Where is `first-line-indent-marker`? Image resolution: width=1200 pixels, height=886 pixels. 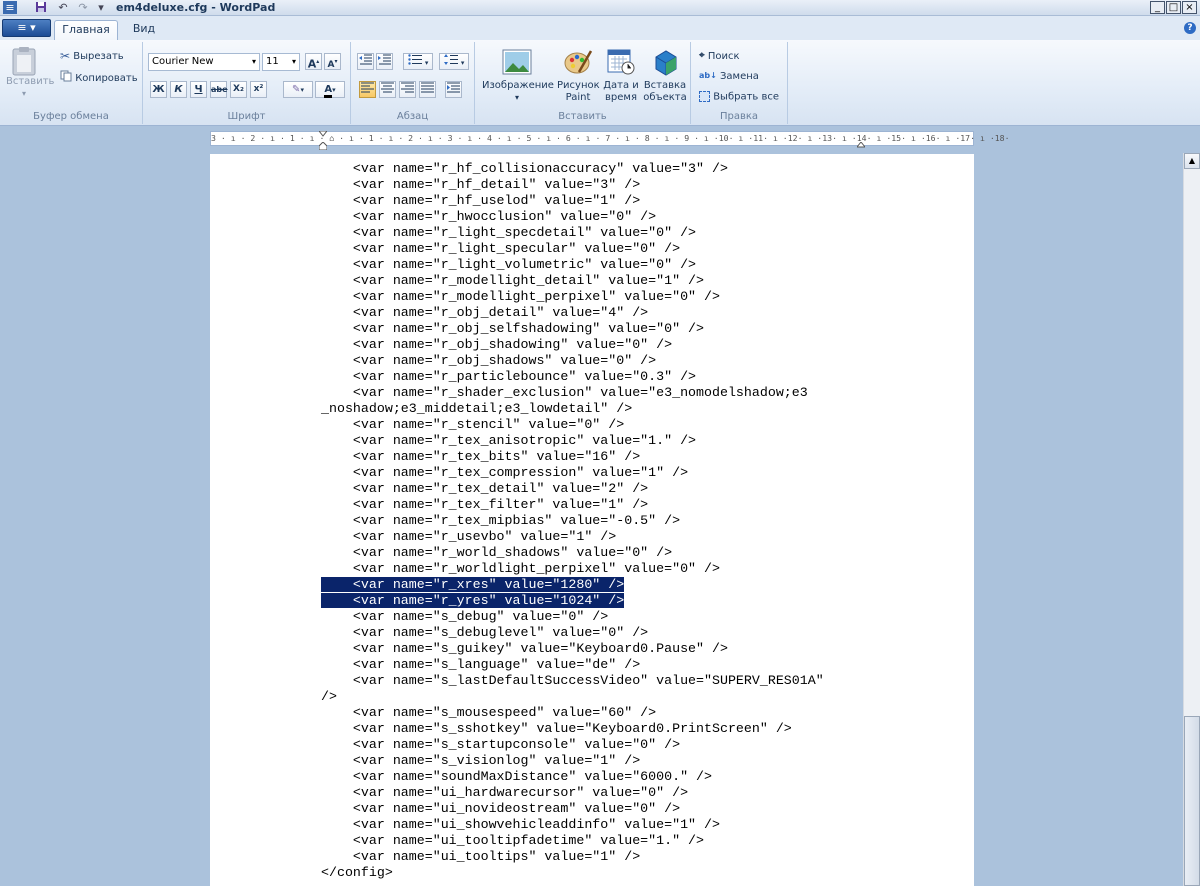
first-line-indent-marker is located at coordinates (323, 133).